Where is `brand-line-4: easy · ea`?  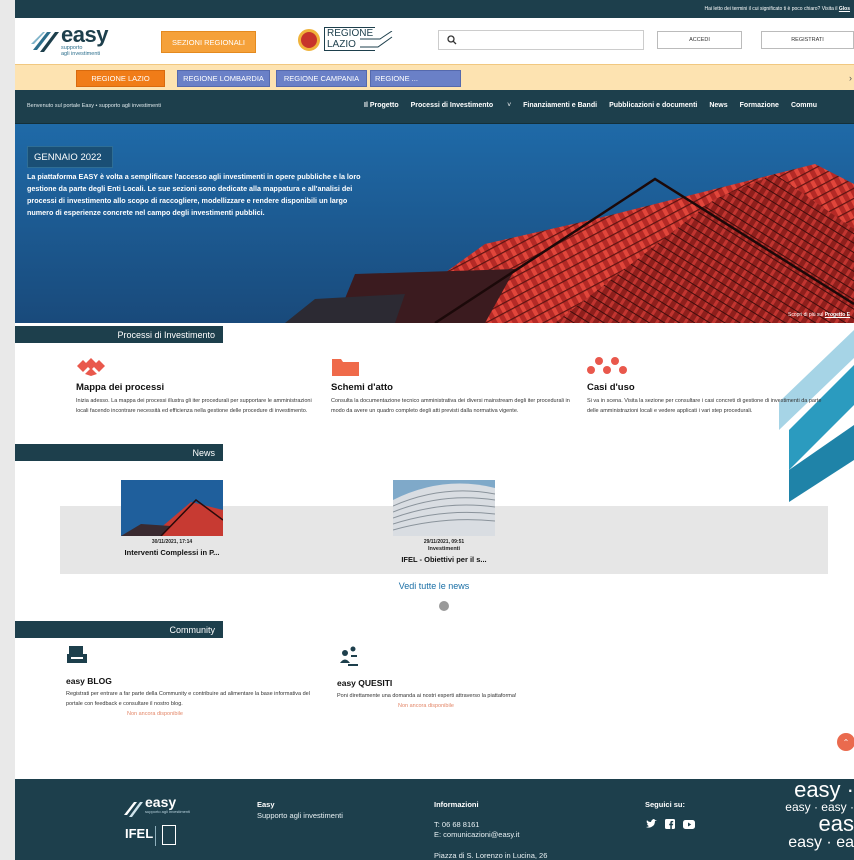
brand-line-4: easy · ea is located at coordinates (821, 842).